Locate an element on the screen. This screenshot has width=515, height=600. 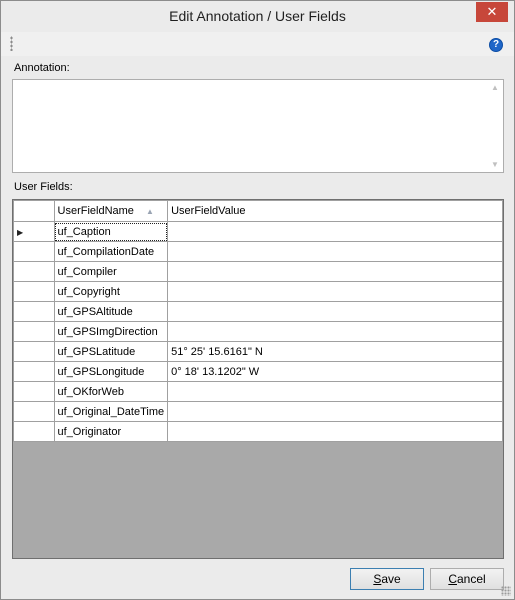
annotation-scrollbar: ▲ ▼ is located at coordinates (495, 126).